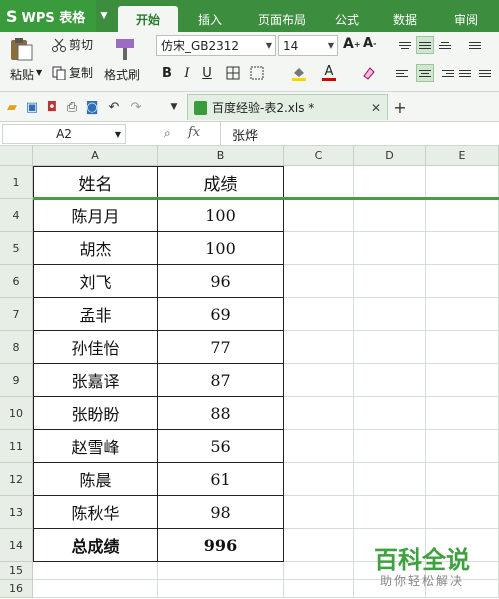 The height and width of the screenshot is (599, 499). Describe the element at coordinates (72, 72) in the screenshot. I see `copy-button: 复制` at that location.